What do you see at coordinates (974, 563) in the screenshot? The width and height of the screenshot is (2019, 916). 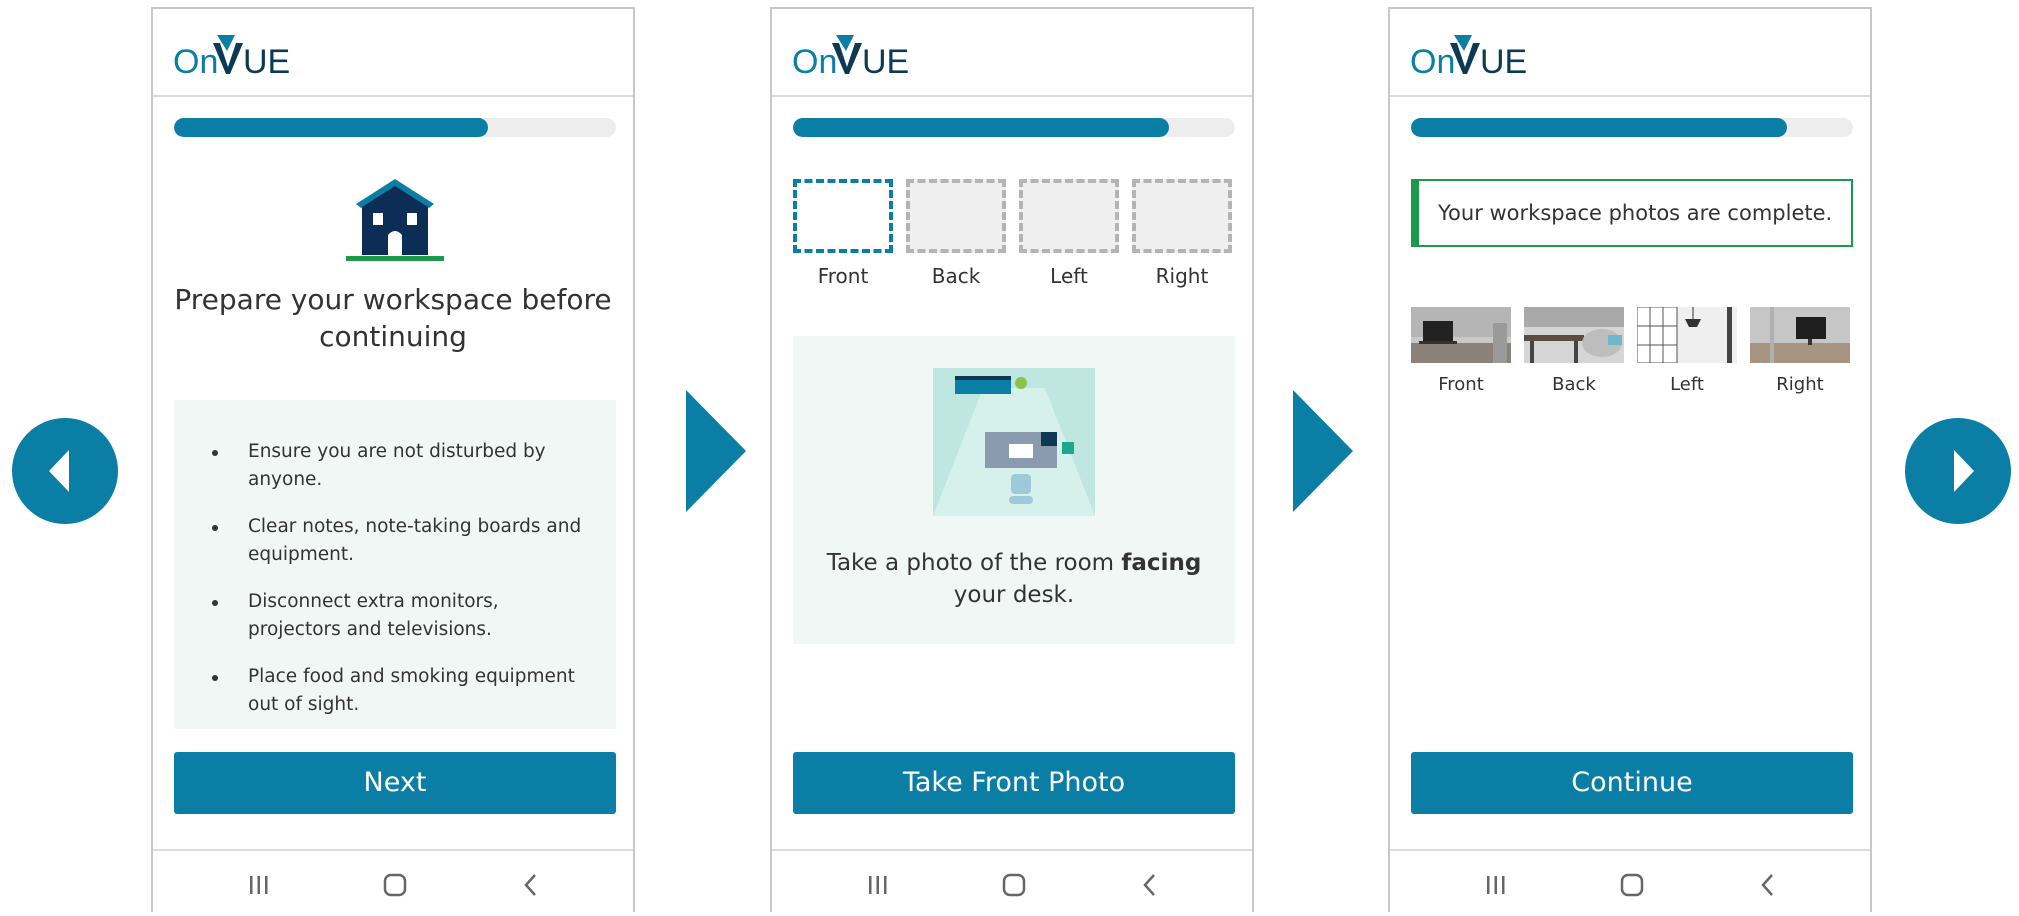 I see `instruction-text-start: Take a photo of the room` at bounding box center [974, 563].